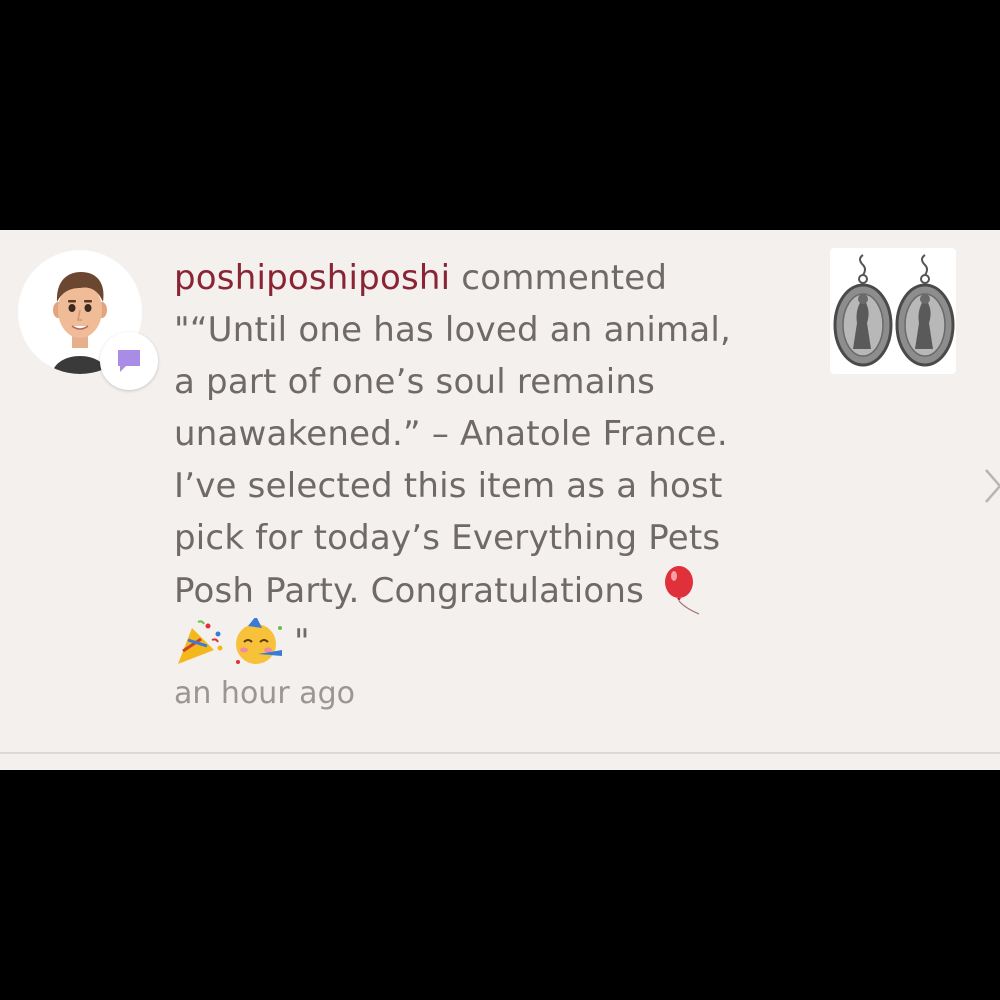 Image resolution: width=1000 pixels, height=1000 pixels. What do you see at coordinates (489, 642) in the screenshot?
I see `comment-emoji-line: "` at bounding box center [489, 642].